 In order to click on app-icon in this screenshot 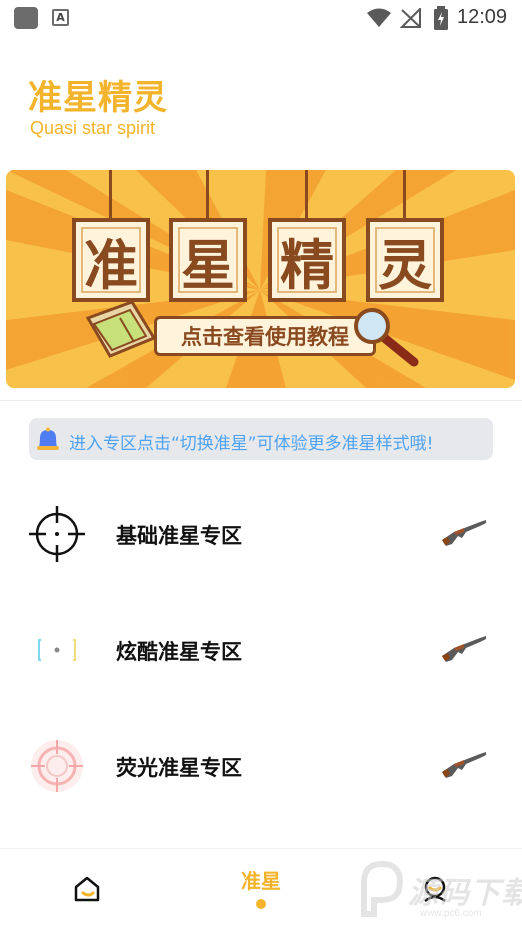, I will do `click(26, 18)`.